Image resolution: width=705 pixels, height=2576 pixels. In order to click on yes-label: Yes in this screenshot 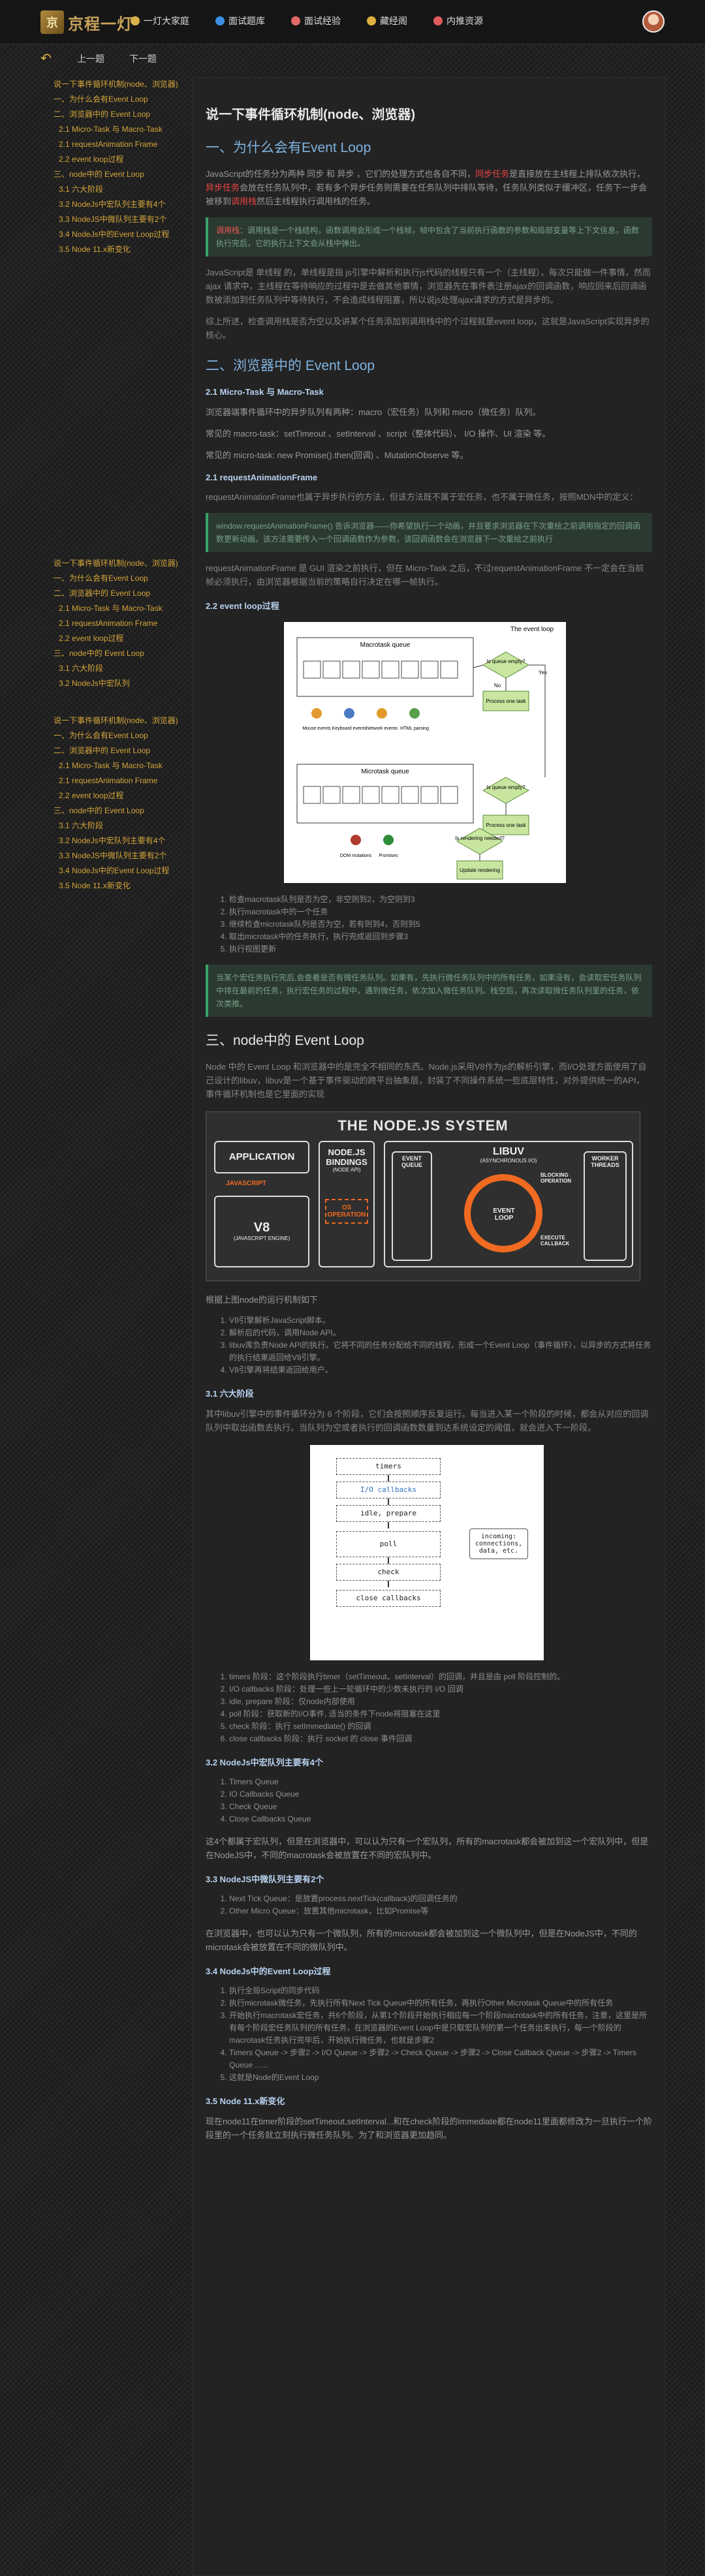, I will do `click(543, 672)`.